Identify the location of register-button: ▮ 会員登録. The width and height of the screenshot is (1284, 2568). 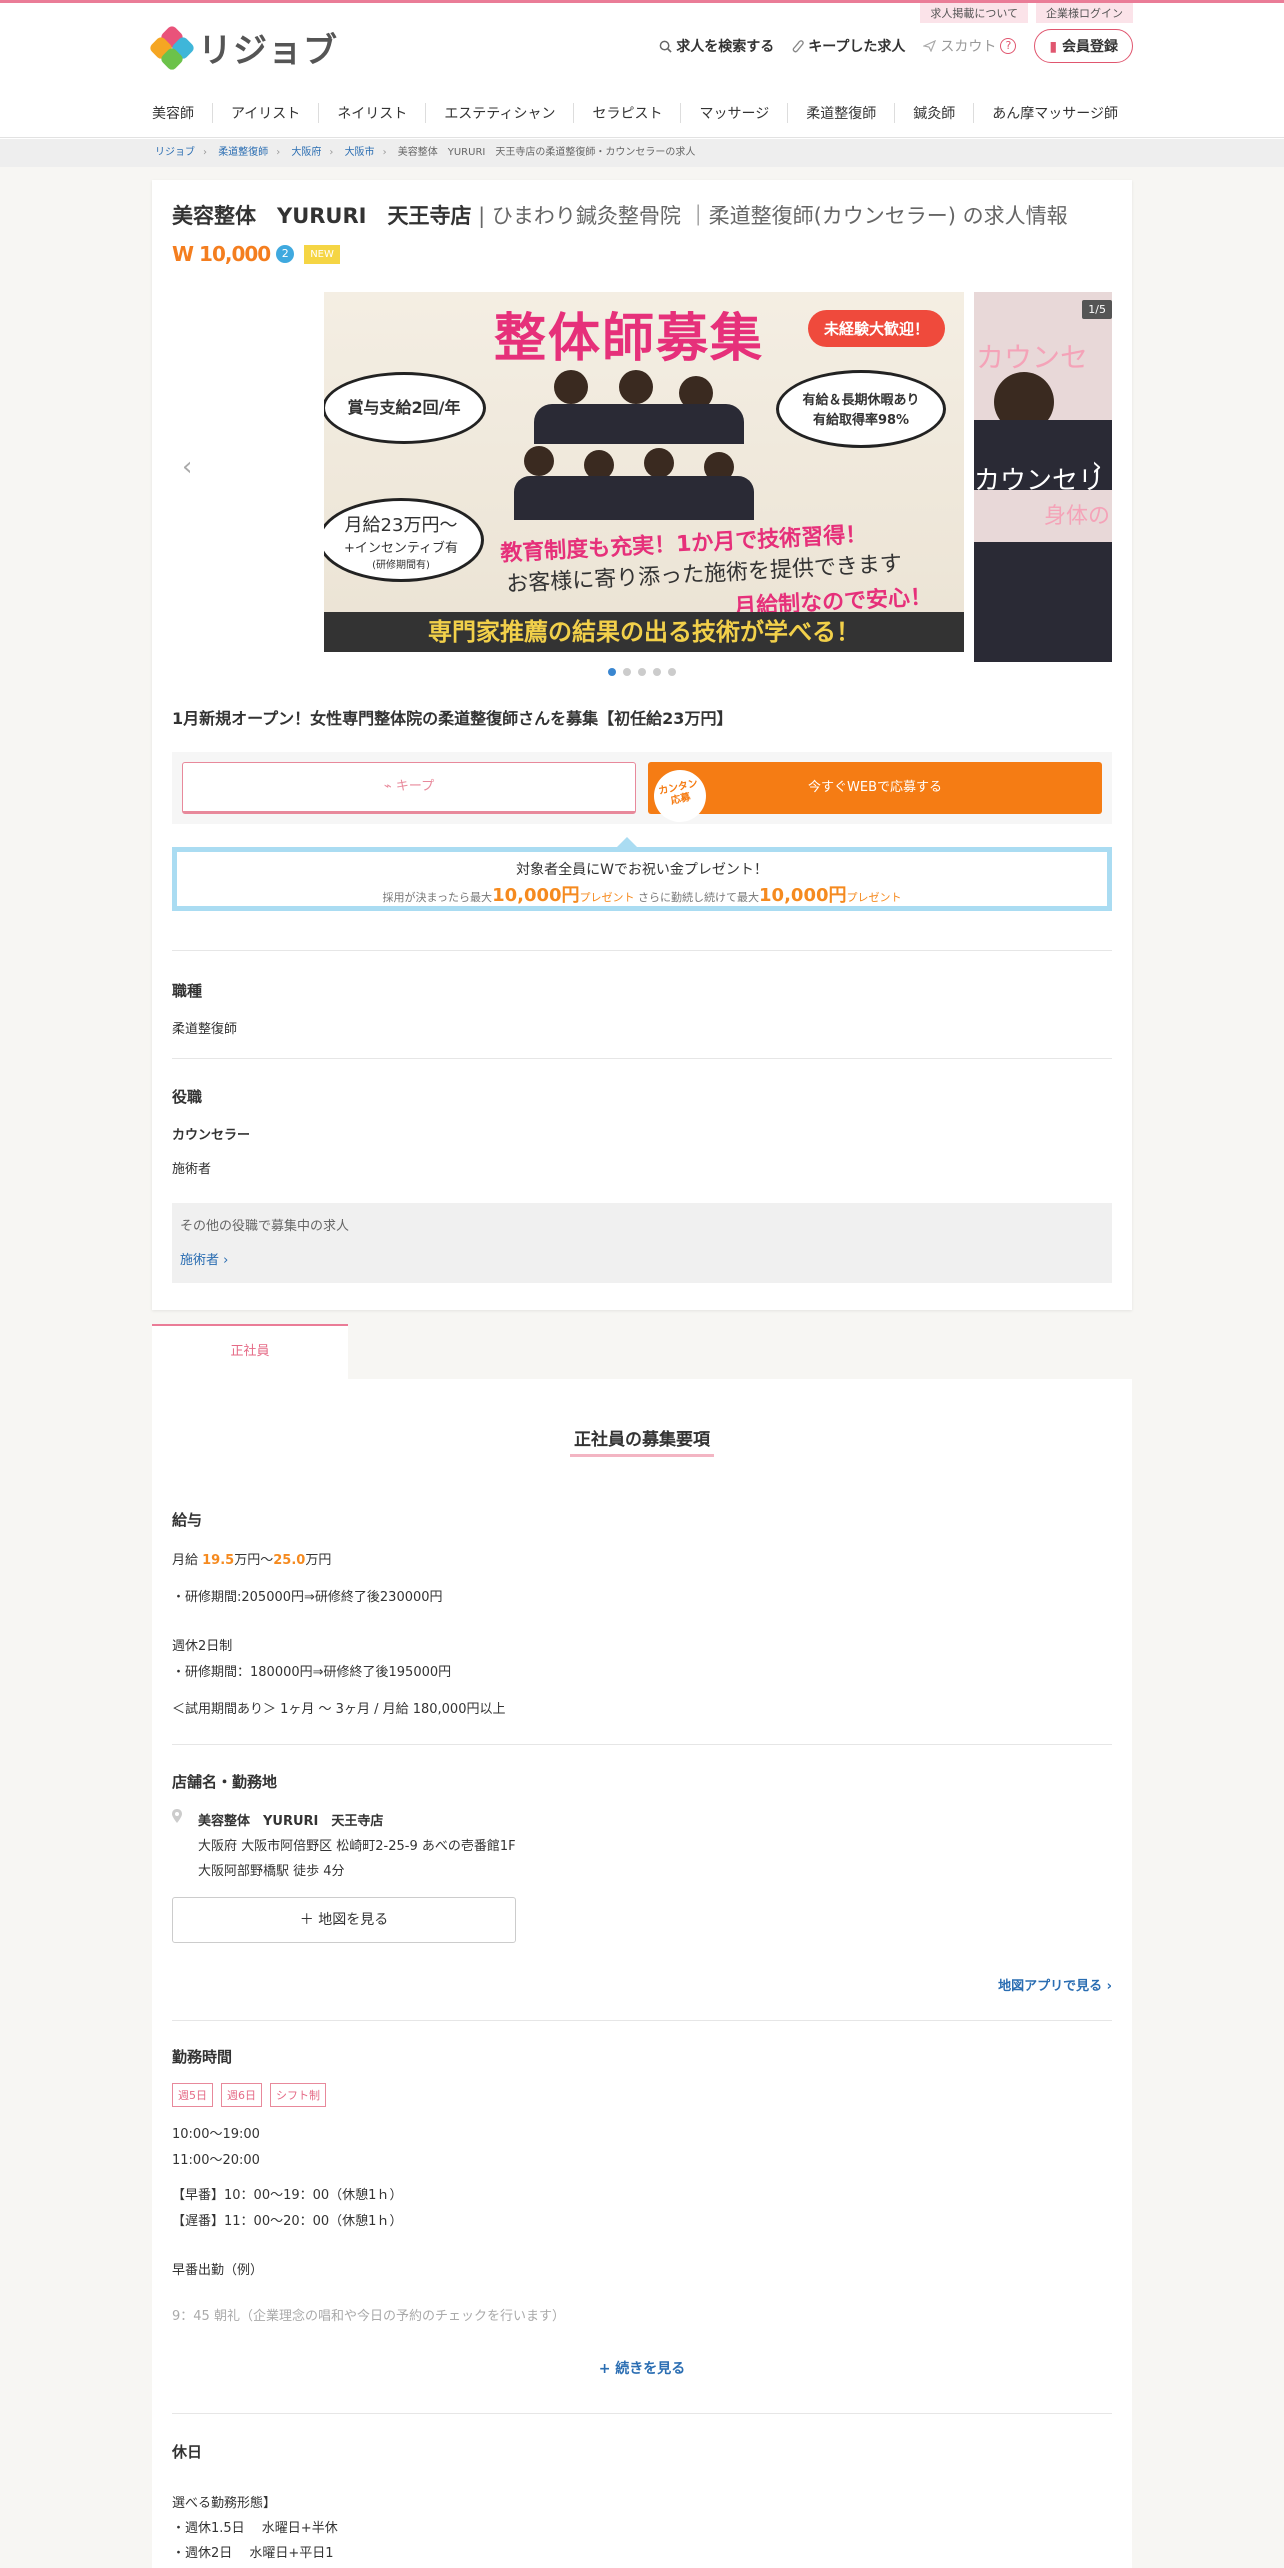
(1083, 46).